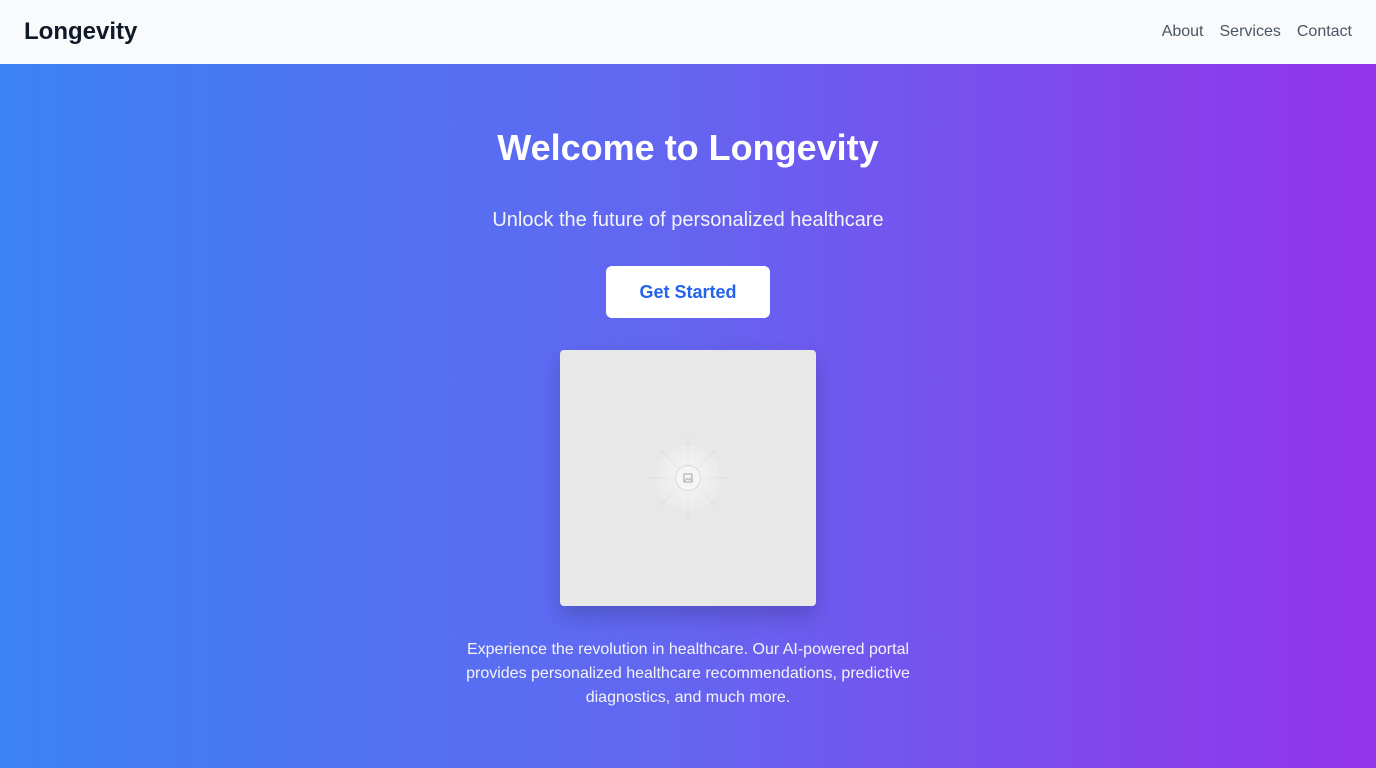 The width and height of the screenshot is (1376, 768). Describe the element at coordinates (1250, 32) in the screenshot. I see `nav-link-services: Services` at that location.